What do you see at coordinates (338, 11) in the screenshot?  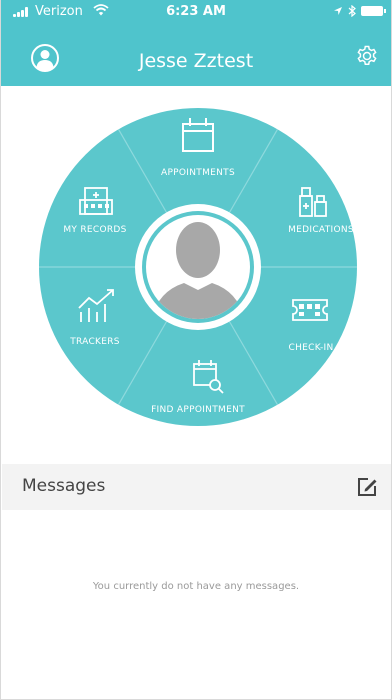 I see `location-arrow-icon` at bounding box center [338, 11].